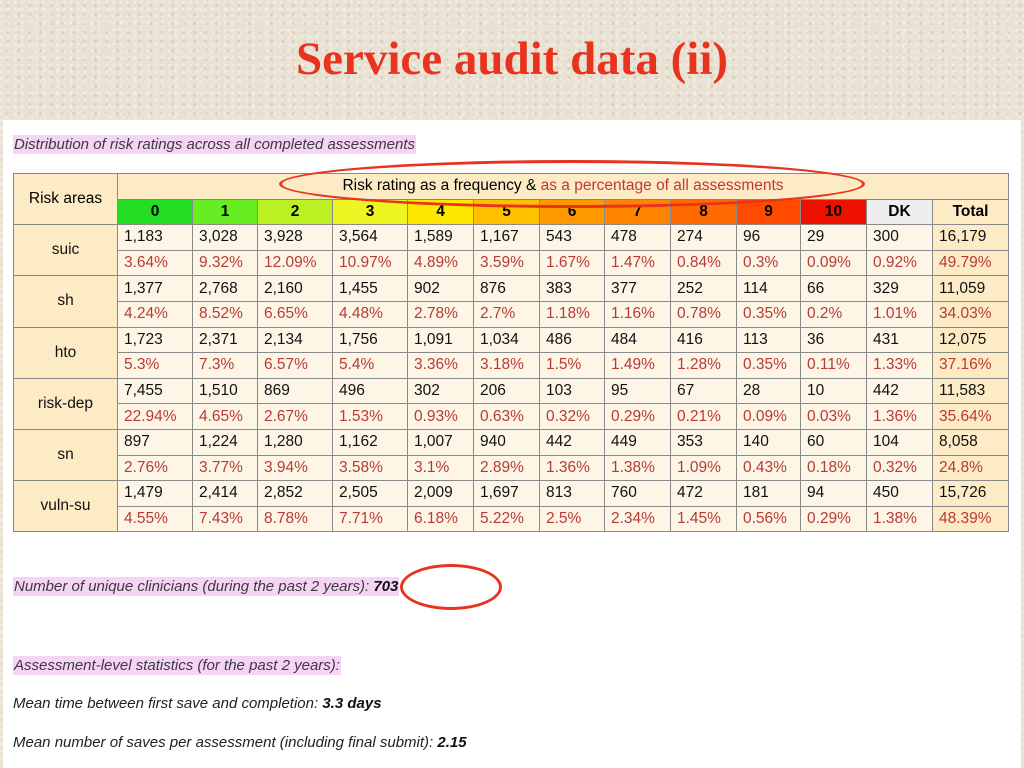 The width and height of the screenshot is (1024, 768). Describe the element at coordinates (833, 468) in the screenshot. I see `percent-cell: 0.18%` at that location.